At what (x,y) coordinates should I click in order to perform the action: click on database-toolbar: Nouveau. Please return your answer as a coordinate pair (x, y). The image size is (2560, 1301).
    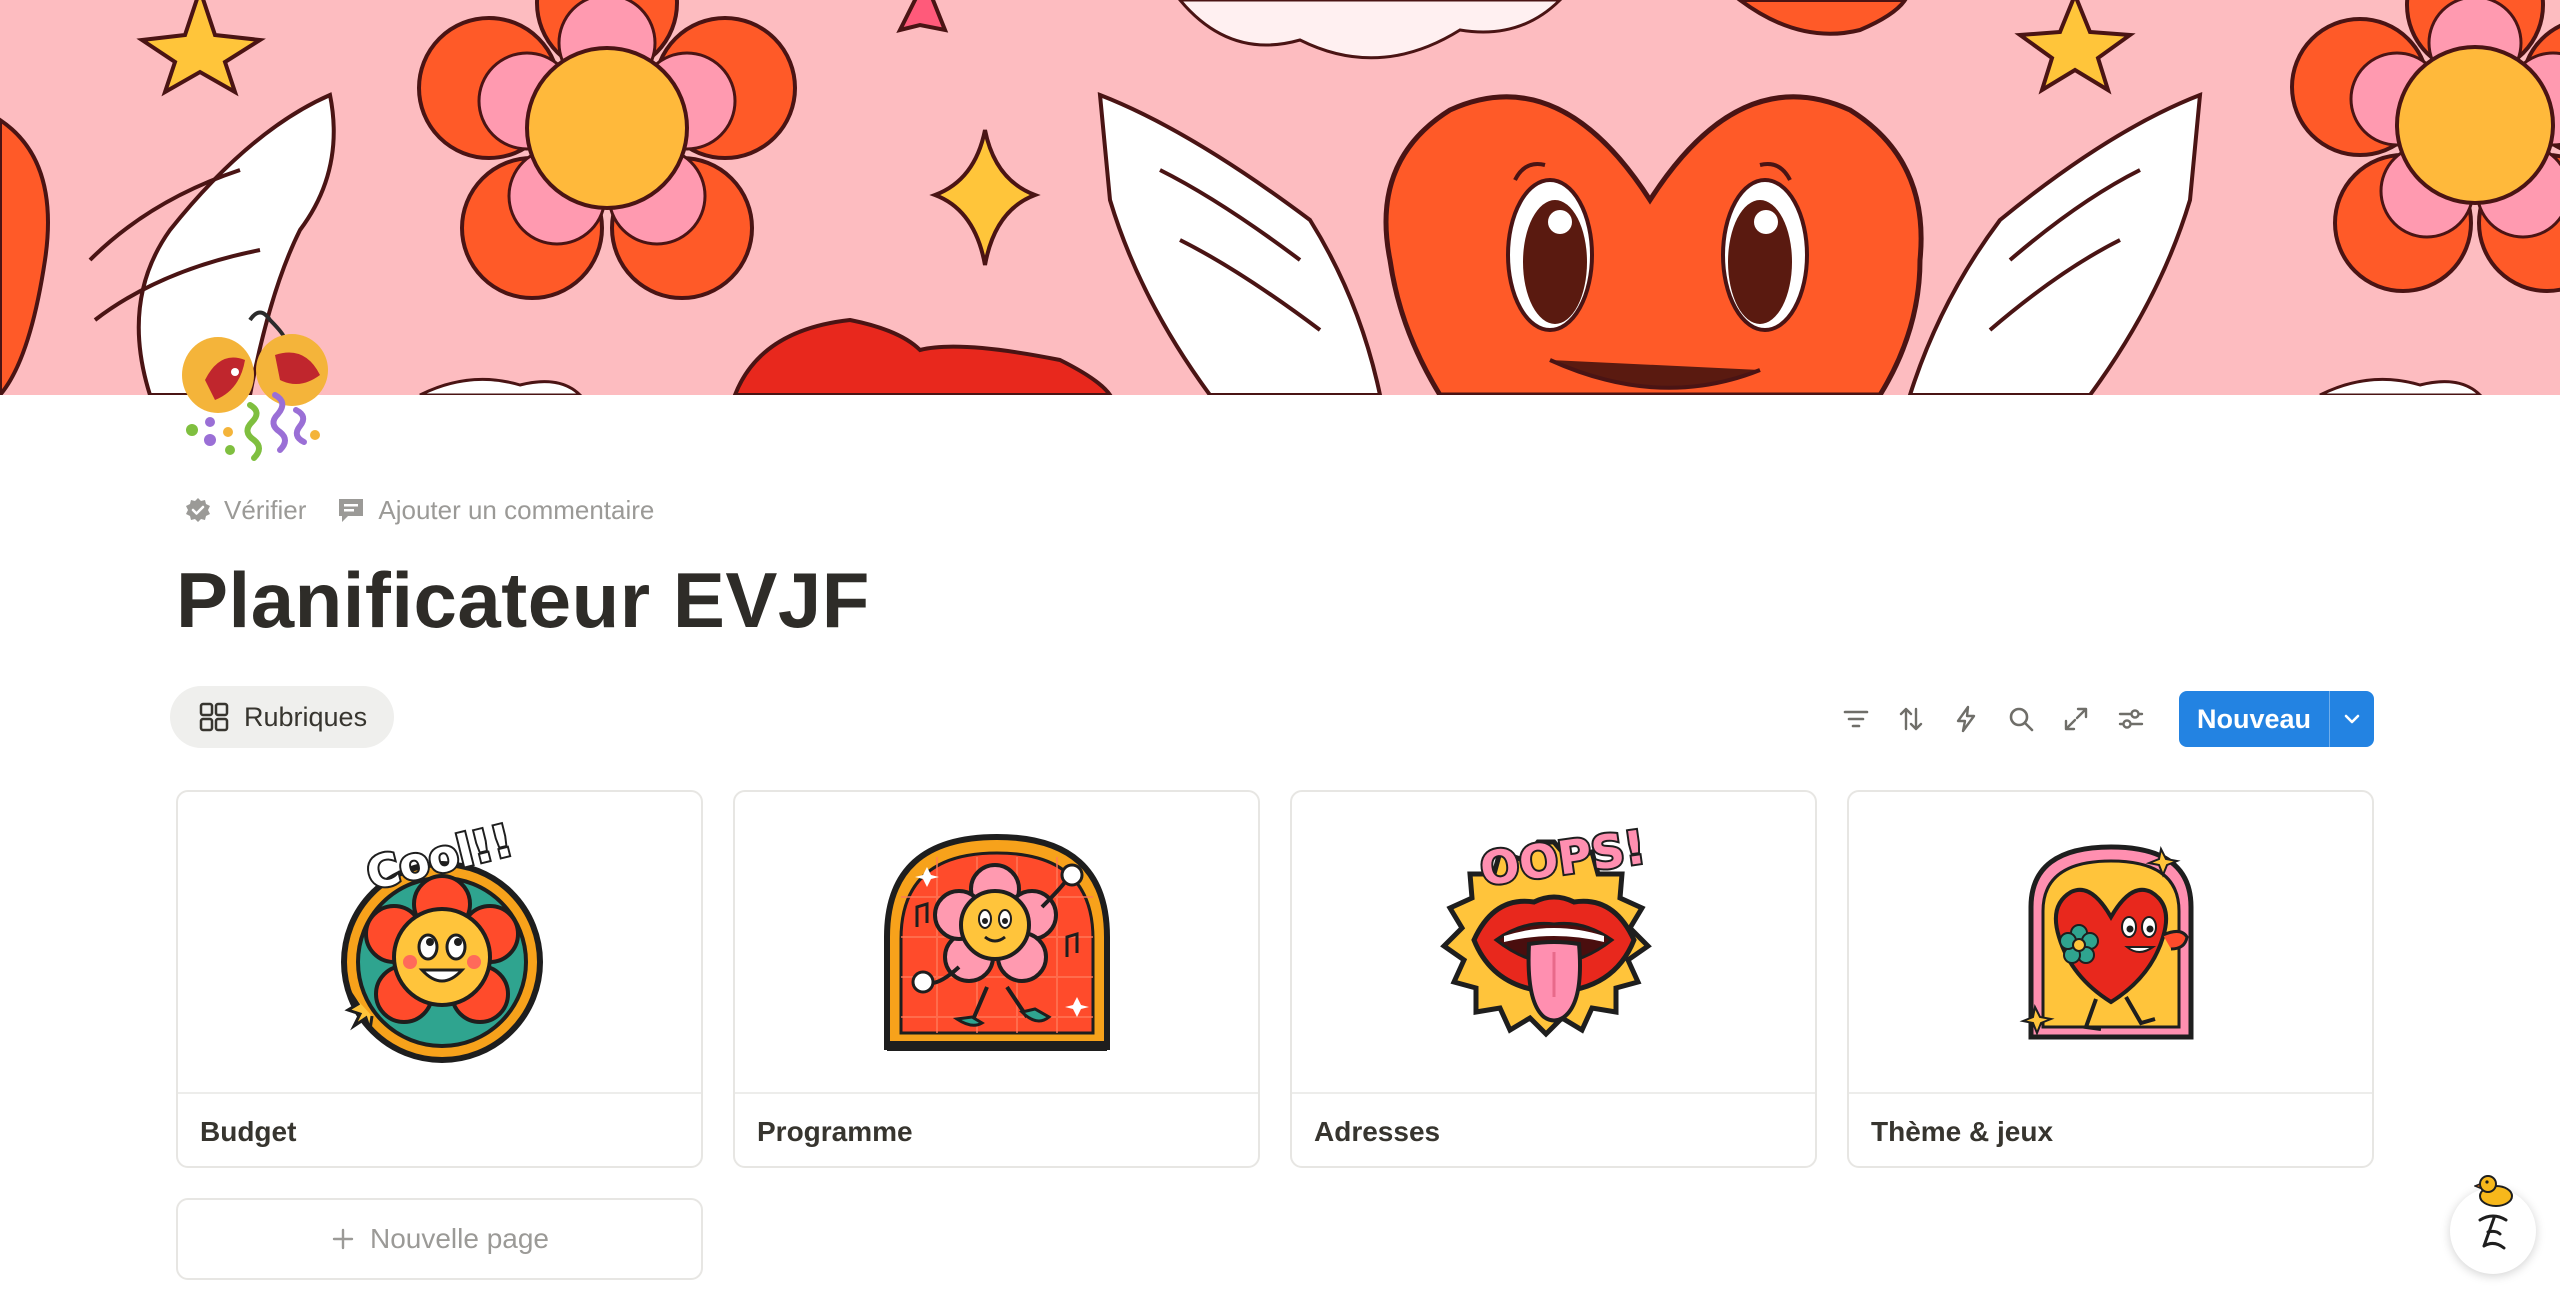
    Looking at the image, I should click on (2101, 719).